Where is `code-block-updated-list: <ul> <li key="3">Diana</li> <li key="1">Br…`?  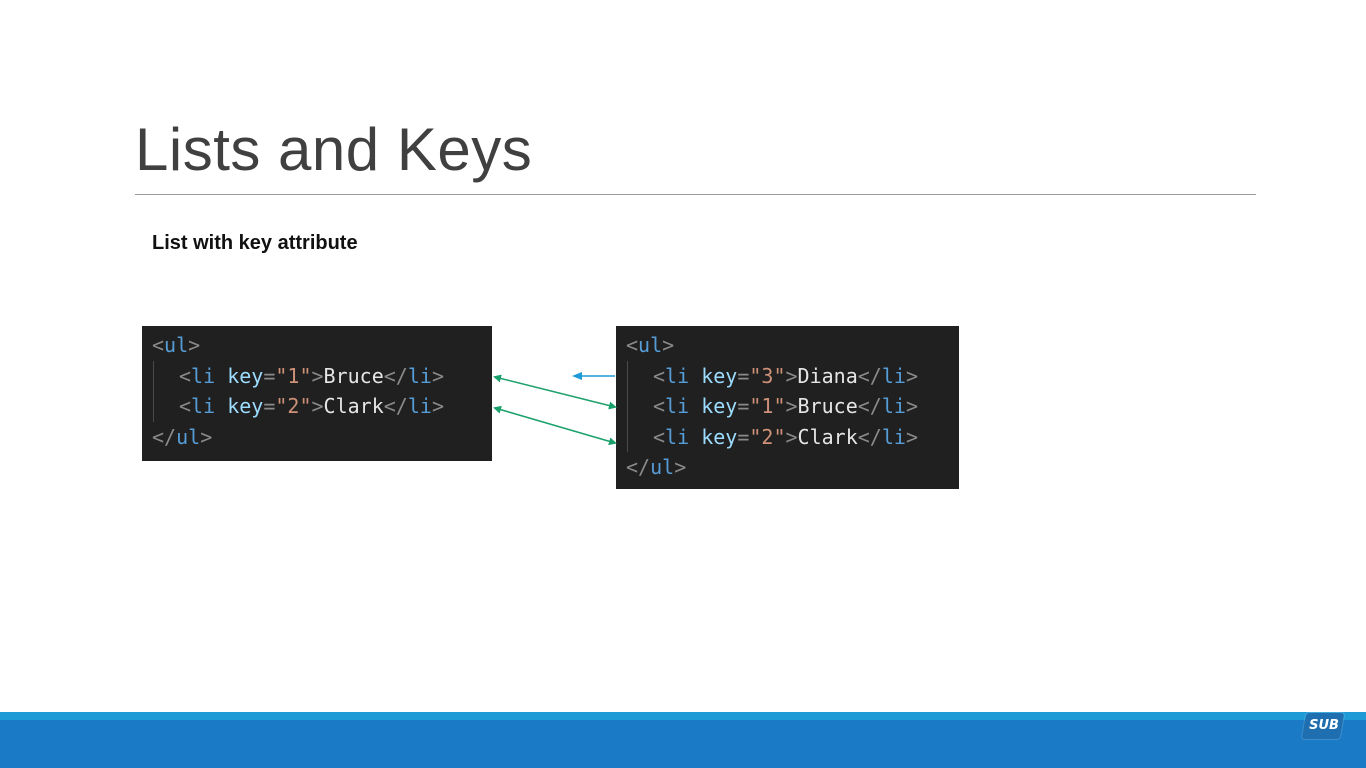
code-block-updated-list: <ul> <li key="3">Diana</li> <li key="1">Br… is located at coordinates (787, 407).